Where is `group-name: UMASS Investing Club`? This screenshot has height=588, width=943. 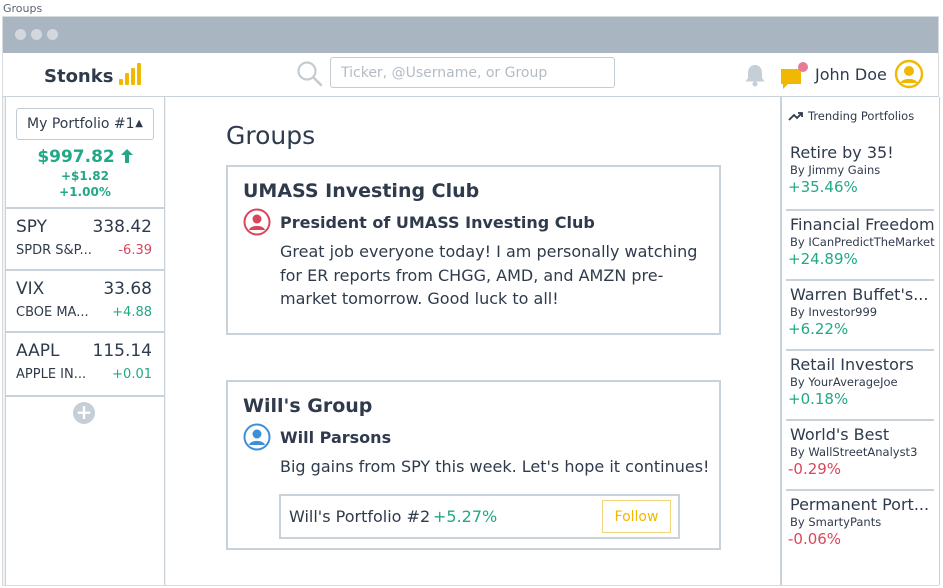
group-name: UMASS Investing Club is located at coordinates (361, 191).